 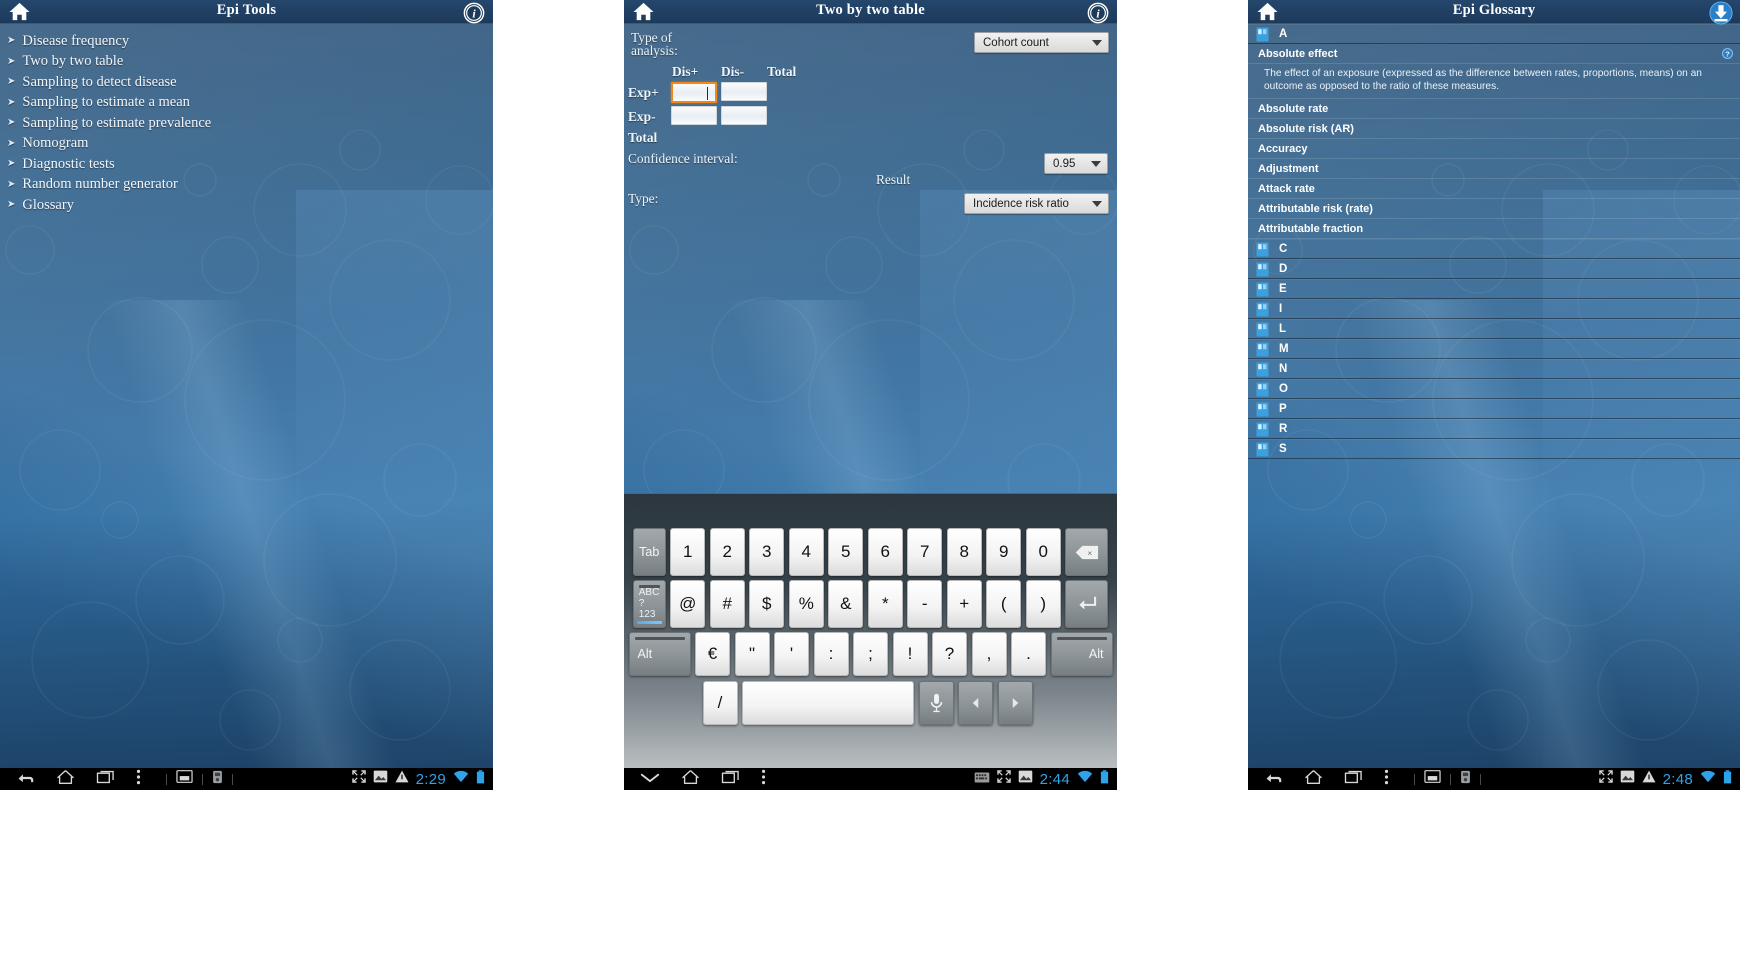 I want to click on cell-exp-plus-dis-plus, so click(x=694, y=92).